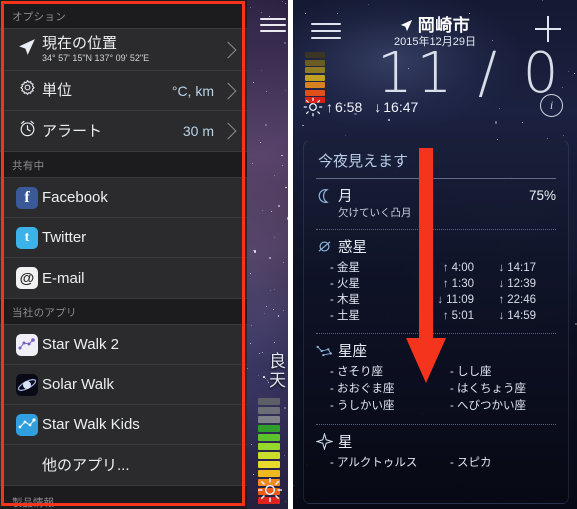 The width and height of the screenshot is (577, 509). I want to click on menu-item-subtitle: 34° 57' 15"N 137° 09' 52"E, so click(96, 58).